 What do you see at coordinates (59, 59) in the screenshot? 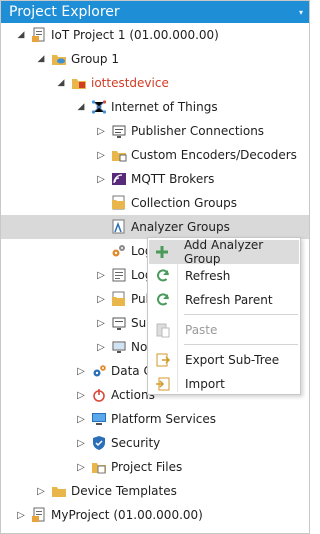
I see `folder-cloud-icon` at bounding box center [59, 59].